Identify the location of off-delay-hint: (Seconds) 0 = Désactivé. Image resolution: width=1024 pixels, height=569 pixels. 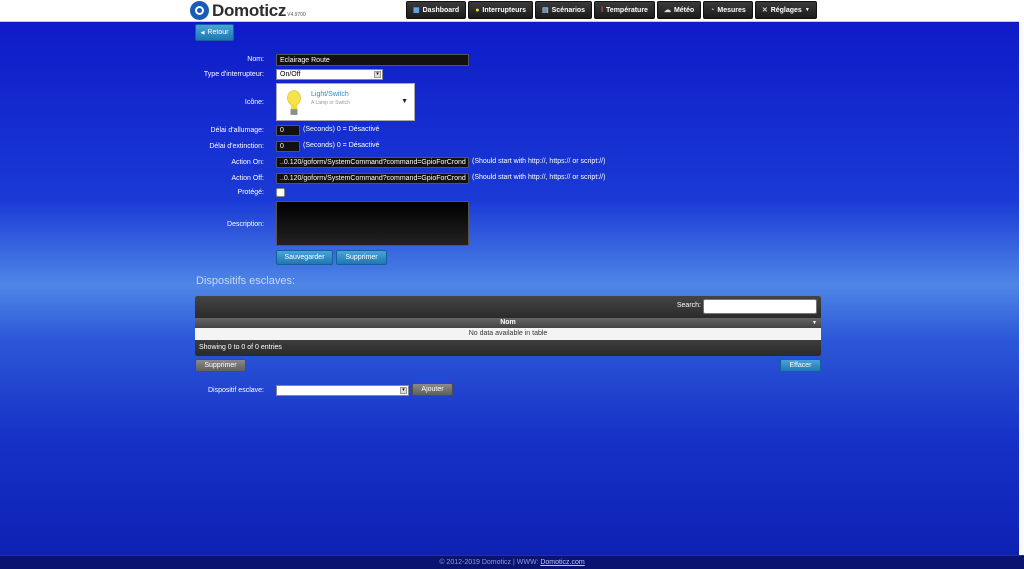
(341, 145).